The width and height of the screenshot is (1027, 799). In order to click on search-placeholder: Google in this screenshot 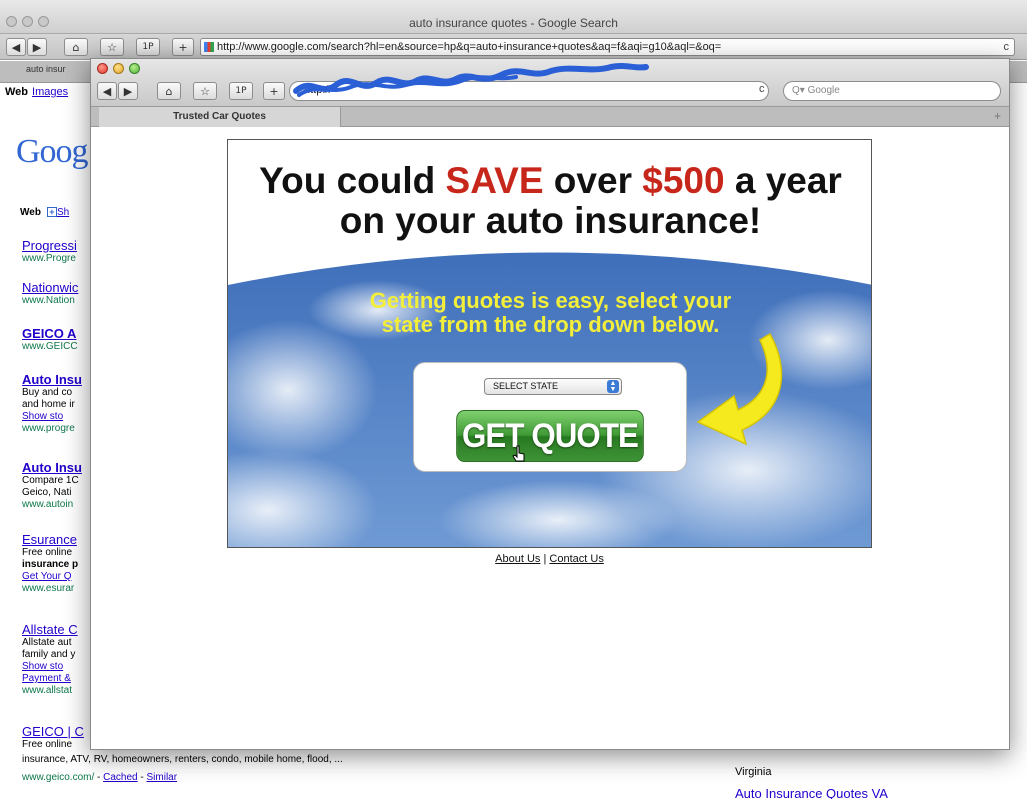, I will do `click(823, 90)`.